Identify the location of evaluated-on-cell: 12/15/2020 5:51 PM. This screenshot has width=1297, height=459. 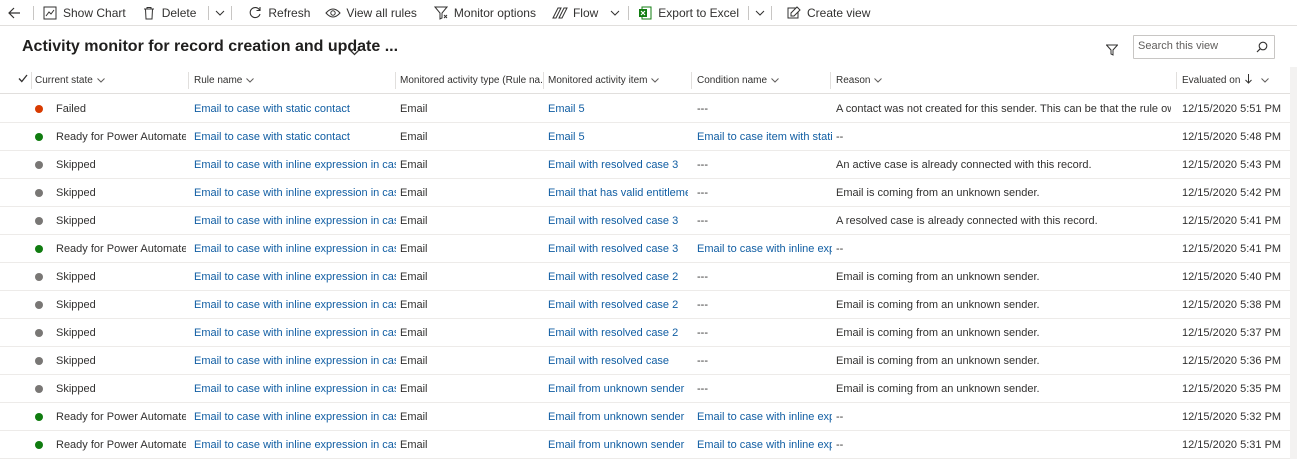
(1232, 109).